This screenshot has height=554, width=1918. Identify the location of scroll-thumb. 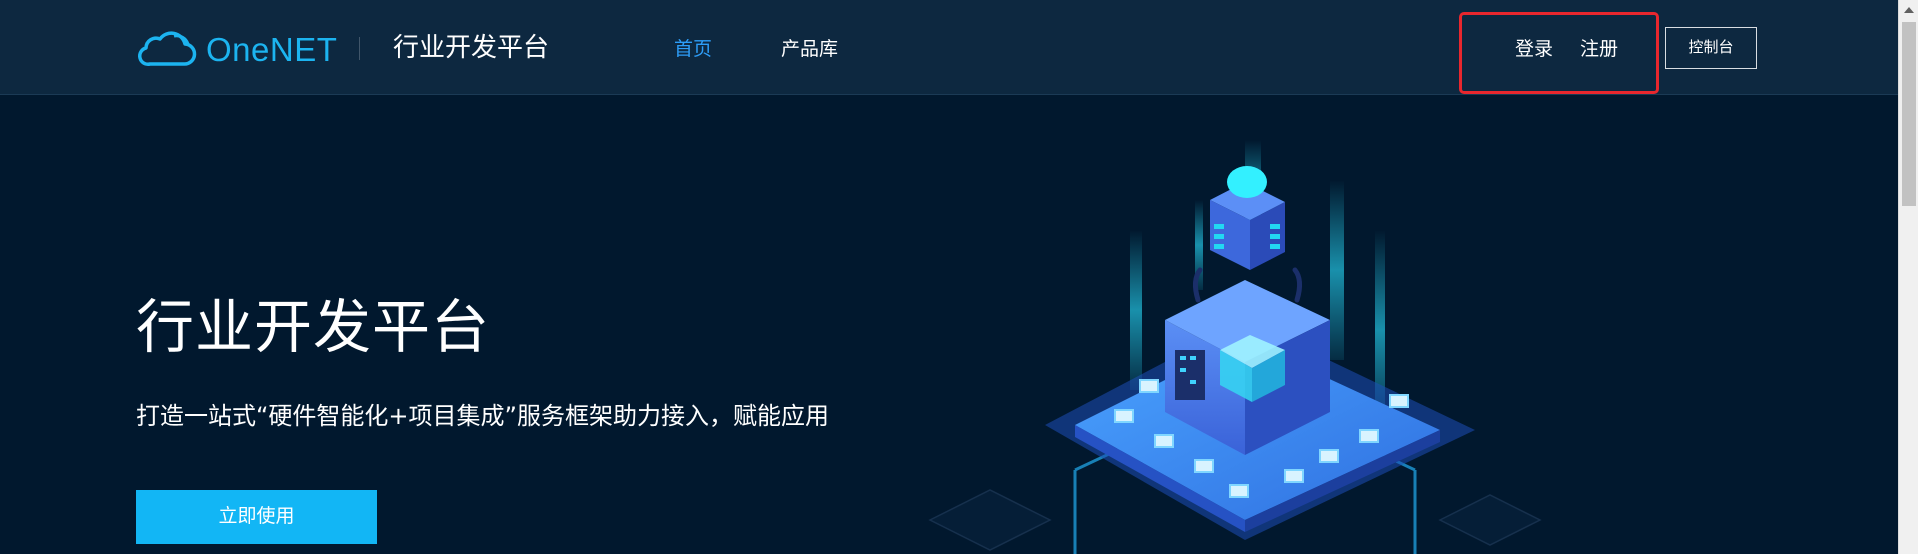
(1909, 114).